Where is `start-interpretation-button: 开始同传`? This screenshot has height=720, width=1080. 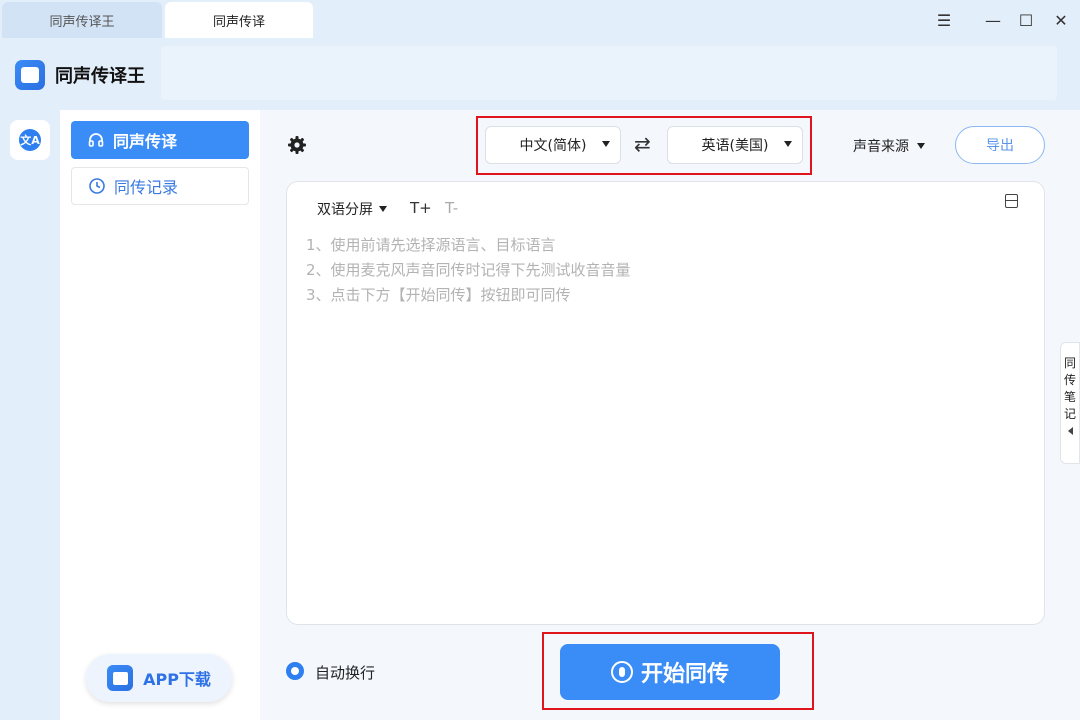 start-interpretation-button: 开始同传 is located at coordinates (670, 672).